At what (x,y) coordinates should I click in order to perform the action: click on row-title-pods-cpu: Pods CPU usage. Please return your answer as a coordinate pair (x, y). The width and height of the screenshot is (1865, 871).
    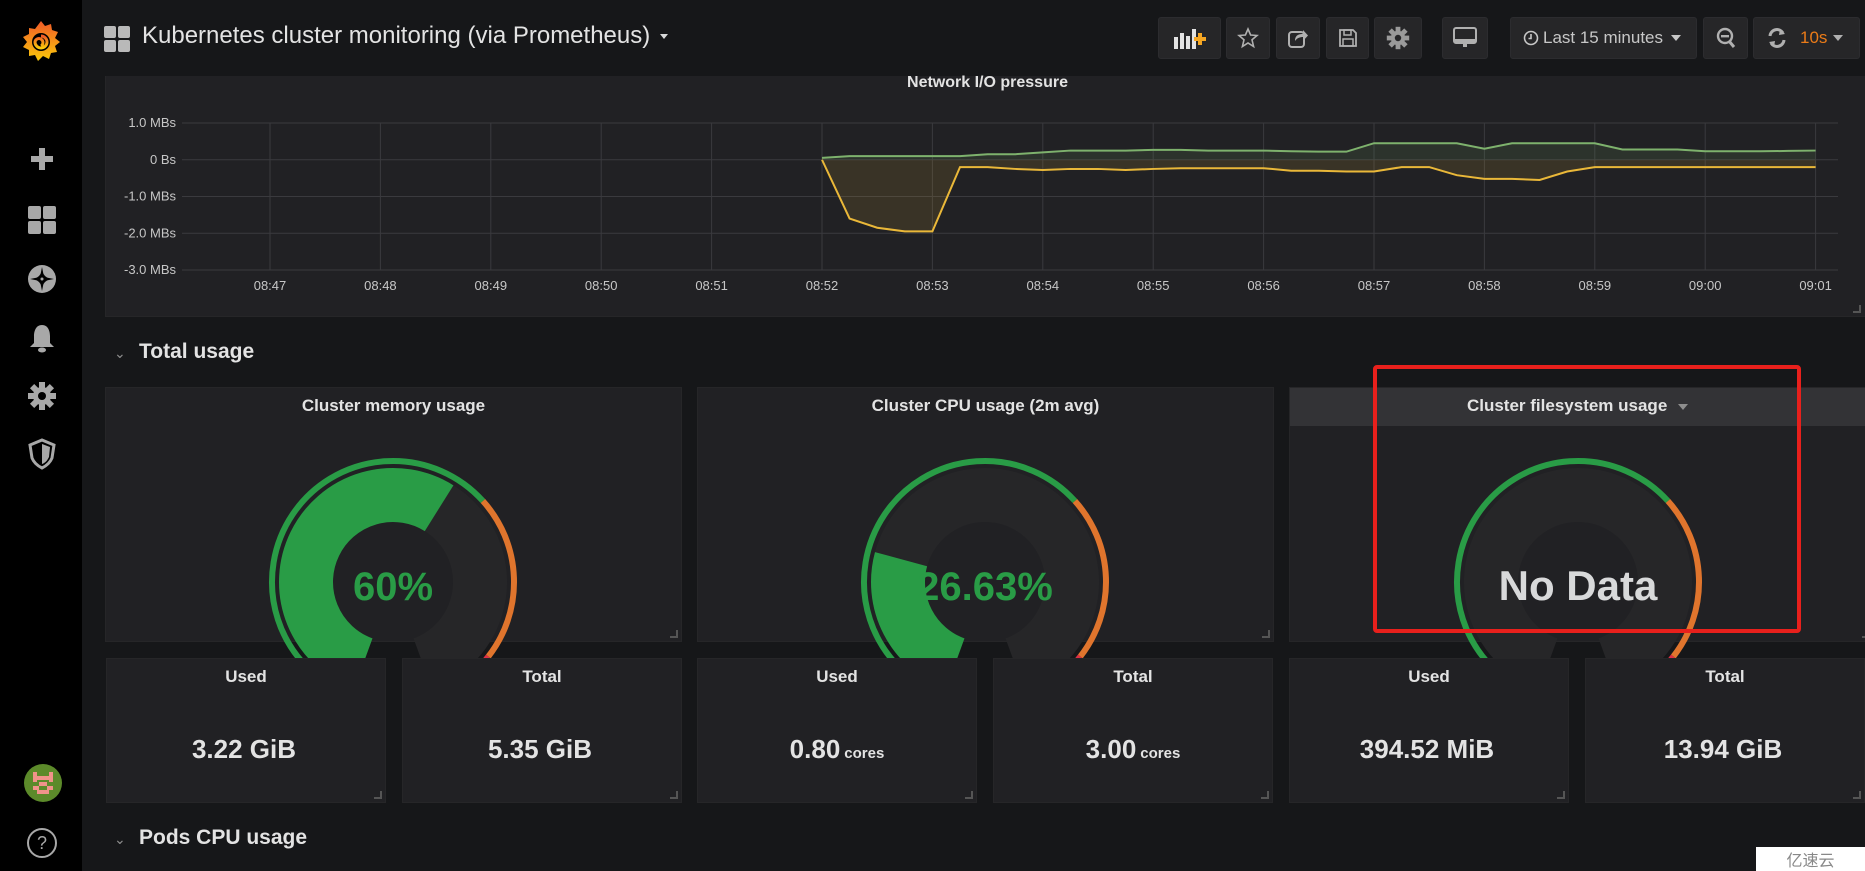
    Looking at the image, I should click on (223, 838).